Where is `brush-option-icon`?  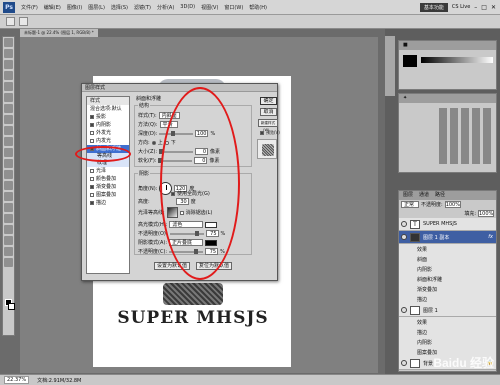 brush-option-icon is located at coordinates (23, 21).